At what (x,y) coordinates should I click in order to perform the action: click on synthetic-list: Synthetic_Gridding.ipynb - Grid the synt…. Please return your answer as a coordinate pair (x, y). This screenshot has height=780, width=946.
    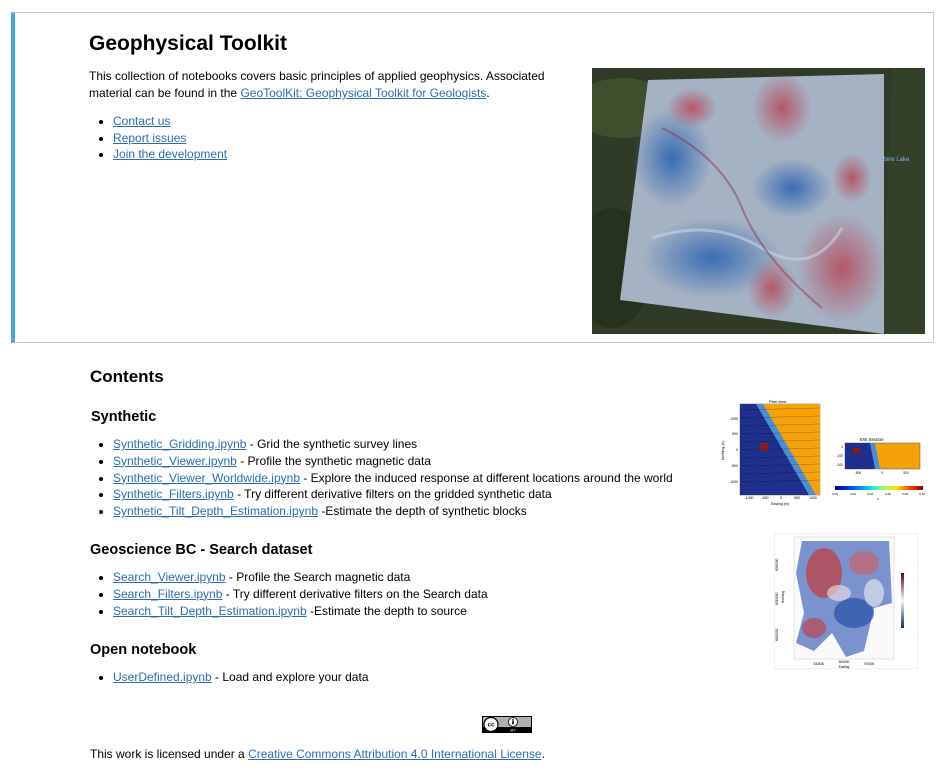
    Looking at the image, I should click on (381, 478).